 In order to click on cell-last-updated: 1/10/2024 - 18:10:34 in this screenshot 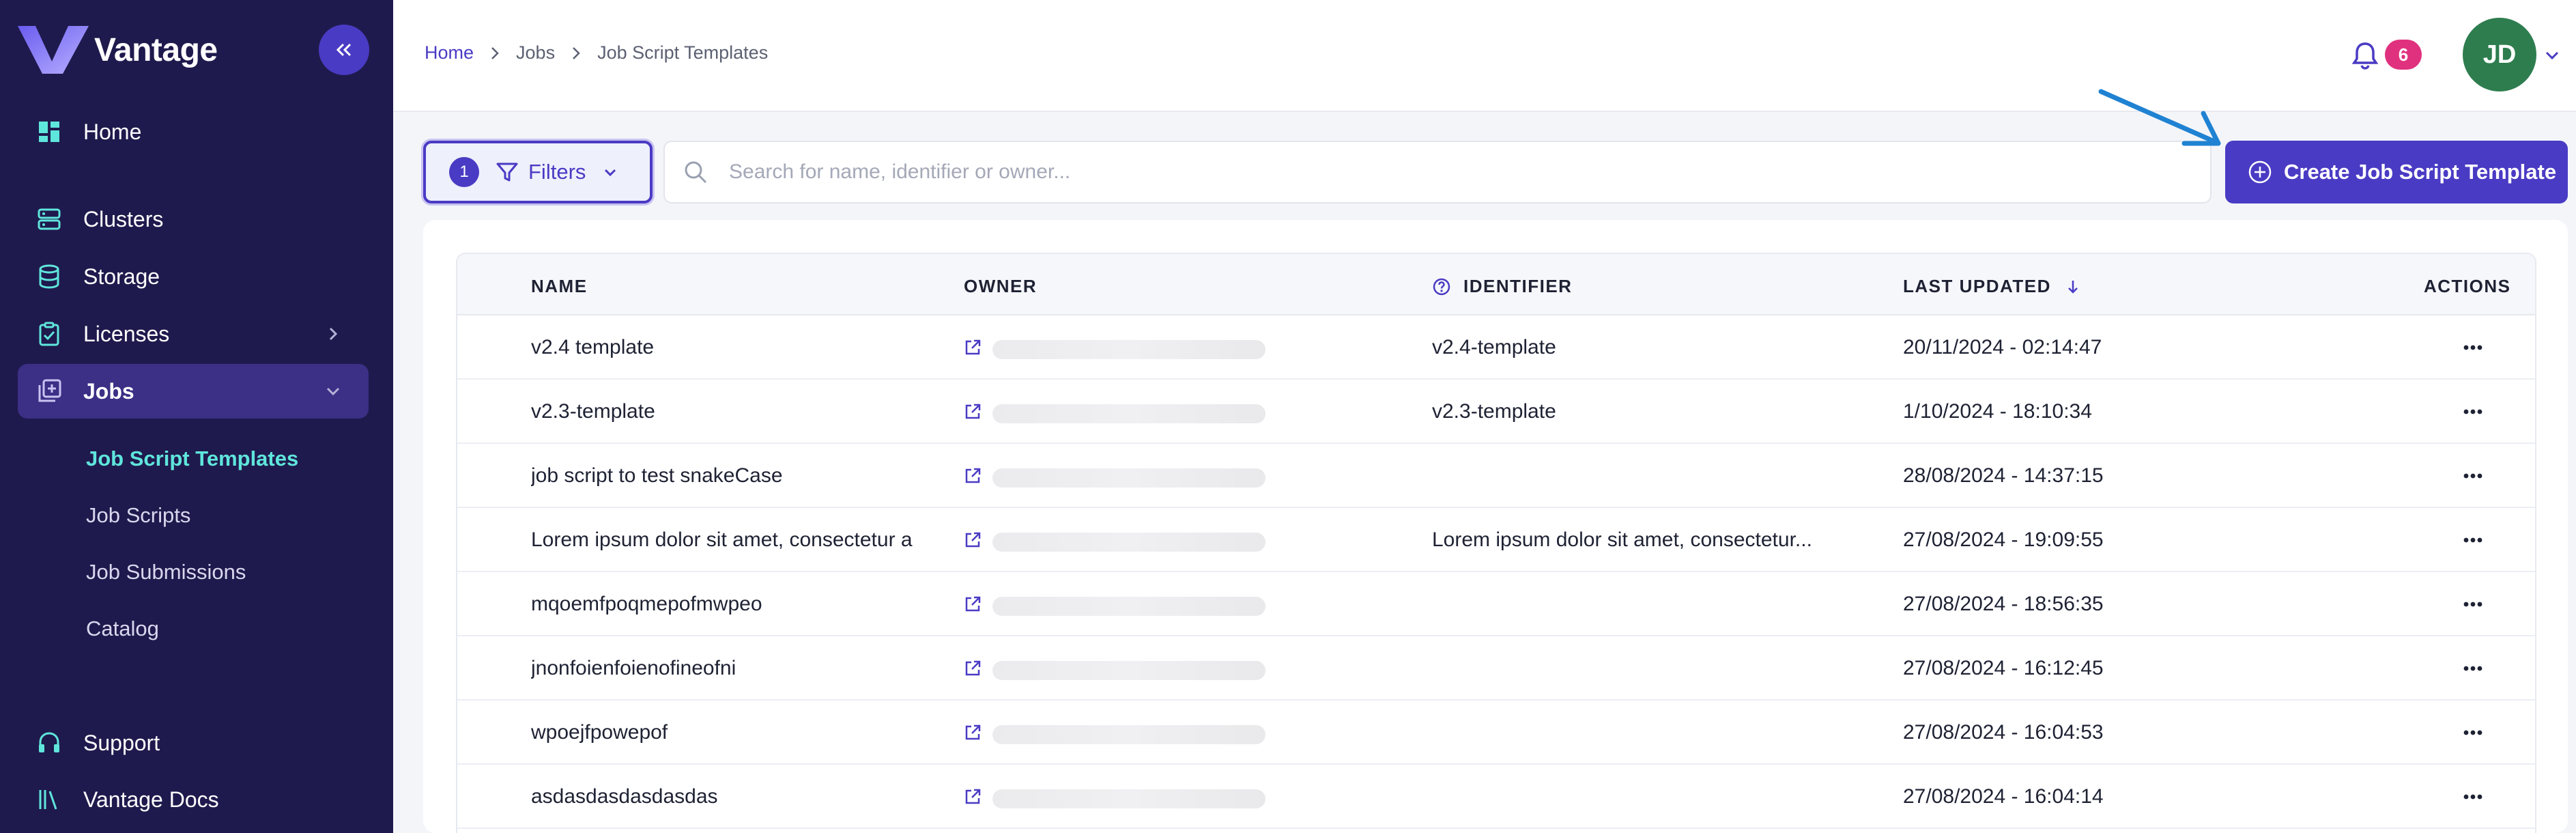, I will do `click(1997, 411)`.